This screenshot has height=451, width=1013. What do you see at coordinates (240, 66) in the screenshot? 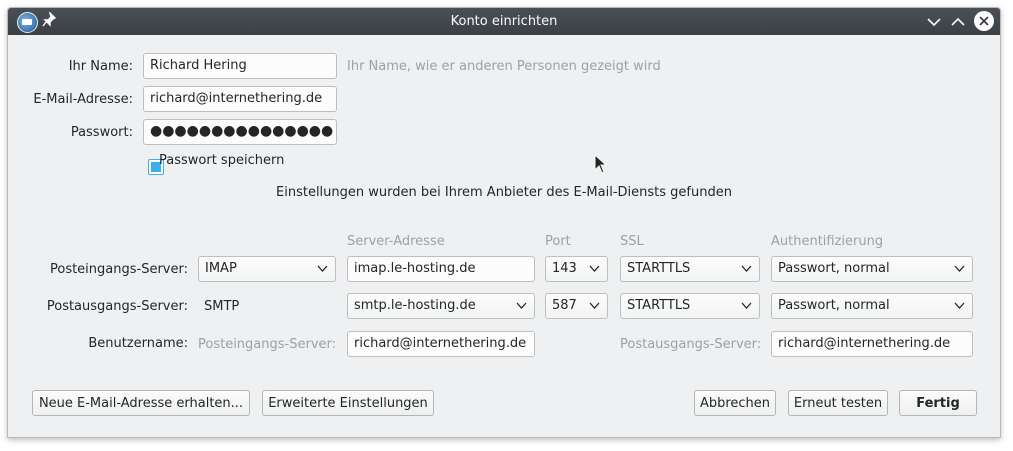
I see `name-input: Richard Hering` at bounding box center [240, 66].